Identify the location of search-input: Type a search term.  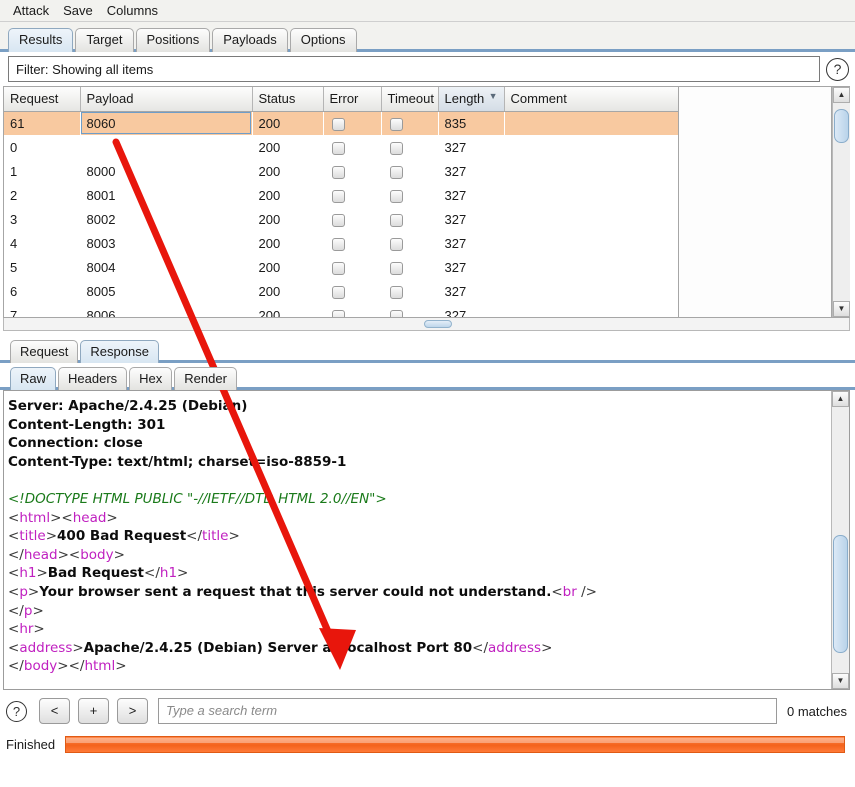
(468, 711).